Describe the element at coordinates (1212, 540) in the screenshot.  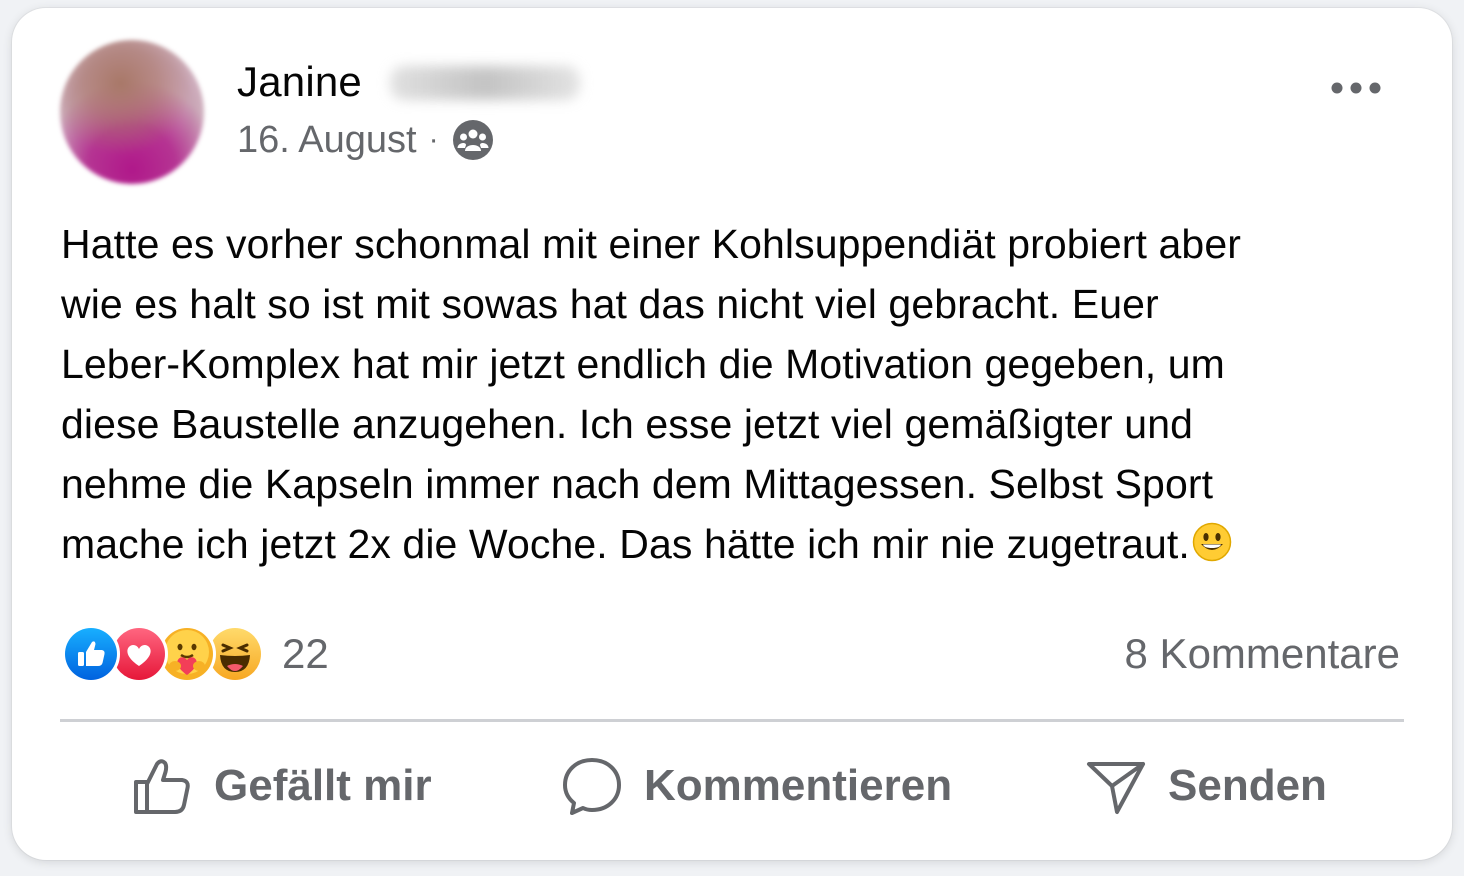
I see `smiley-emoji` at that location.